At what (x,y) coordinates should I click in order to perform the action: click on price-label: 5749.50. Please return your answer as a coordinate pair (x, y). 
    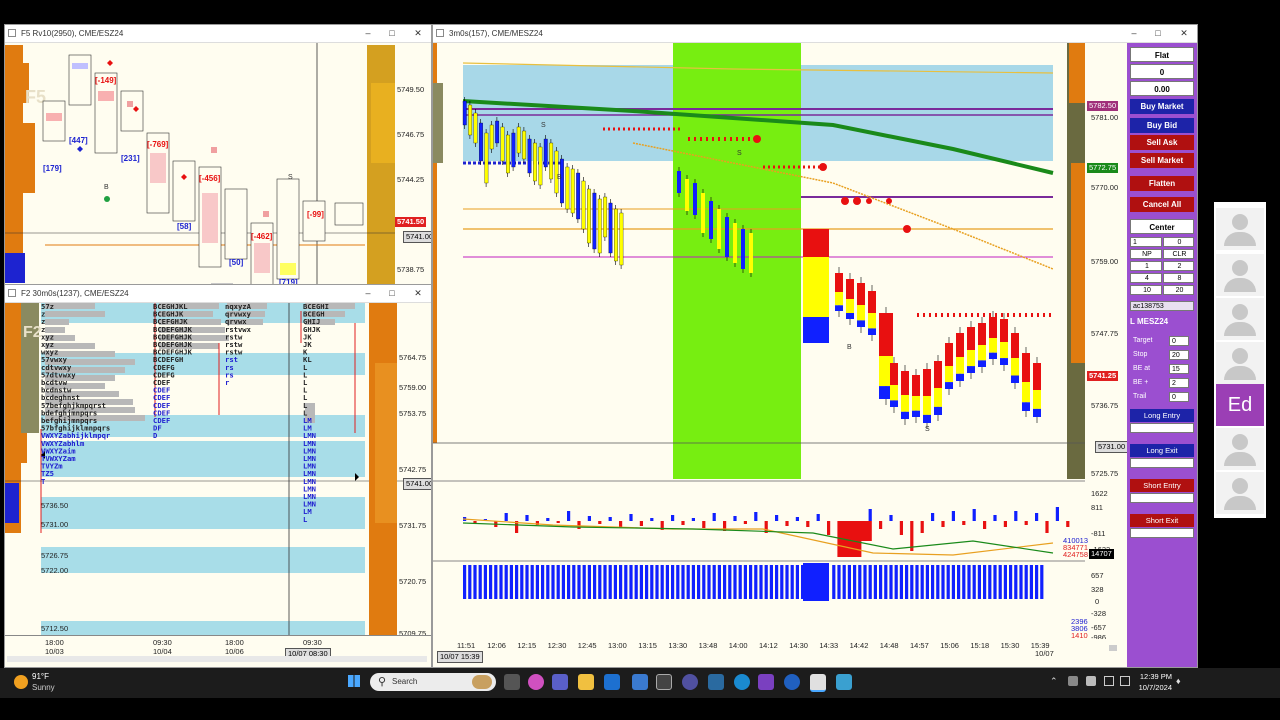
    Looking at the image, I should click on (411, 89).